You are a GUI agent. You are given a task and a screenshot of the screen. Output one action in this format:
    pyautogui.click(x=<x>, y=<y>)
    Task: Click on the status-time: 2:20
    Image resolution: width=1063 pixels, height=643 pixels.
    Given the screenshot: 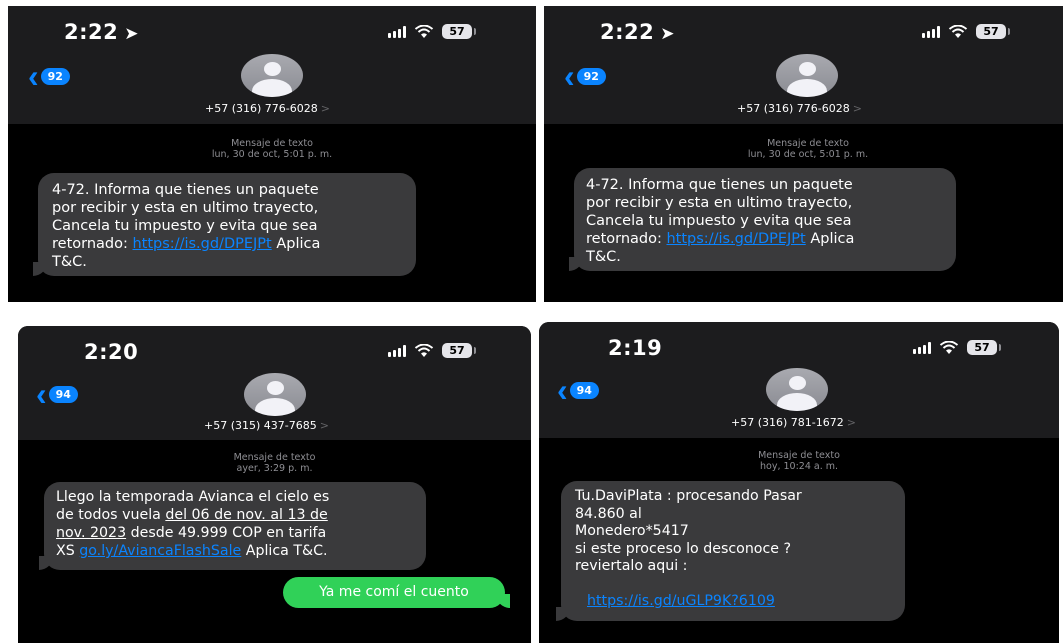 What is the action you would take?
    pyautogui.click(x=111, y=352)
    